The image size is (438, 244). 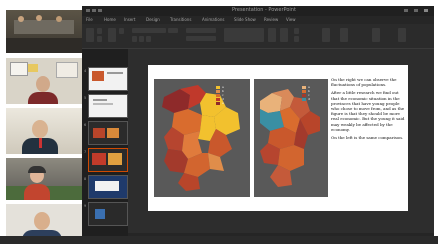 What do you see at coordinates (406, 10) in the screenshot?
I see `minimize-icon` at bounding box center [406, 10].